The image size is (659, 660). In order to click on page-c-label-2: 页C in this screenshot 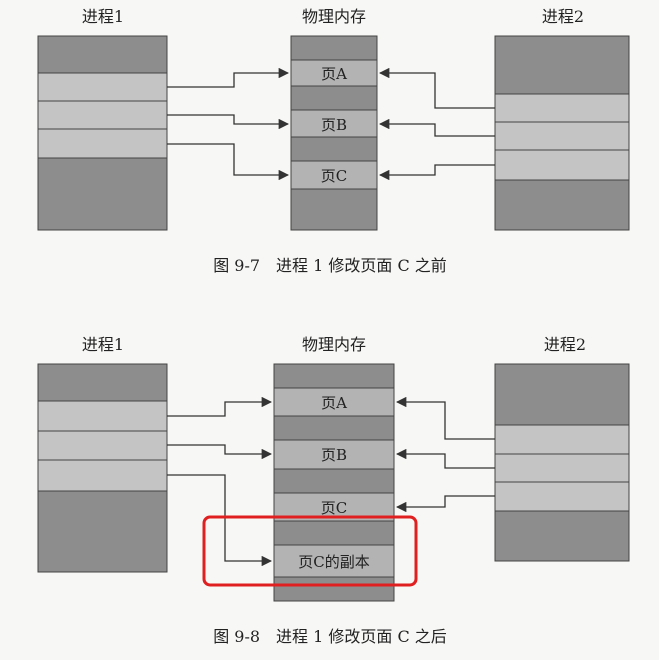, I will do `click(334, 508)`.